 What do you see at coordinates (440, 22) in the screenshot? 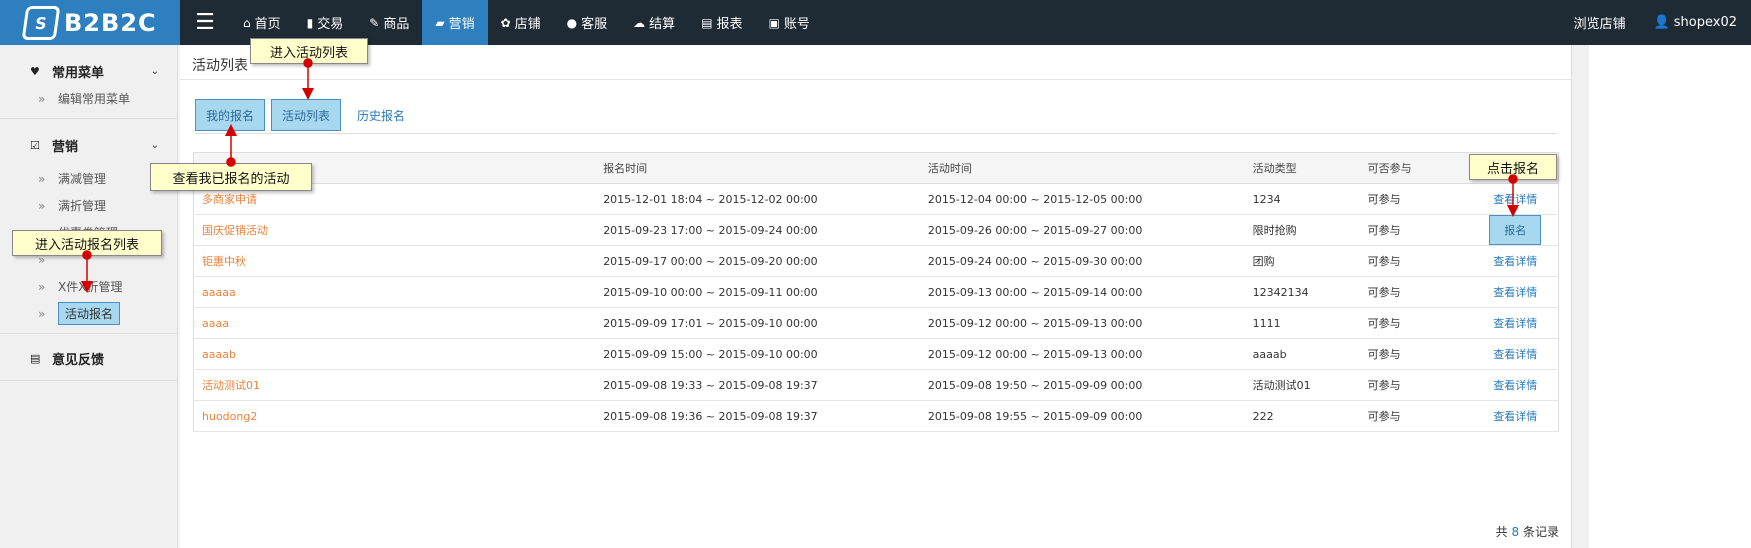
I see `bookmark-icon: ▰` at bounding box center [440, 22].